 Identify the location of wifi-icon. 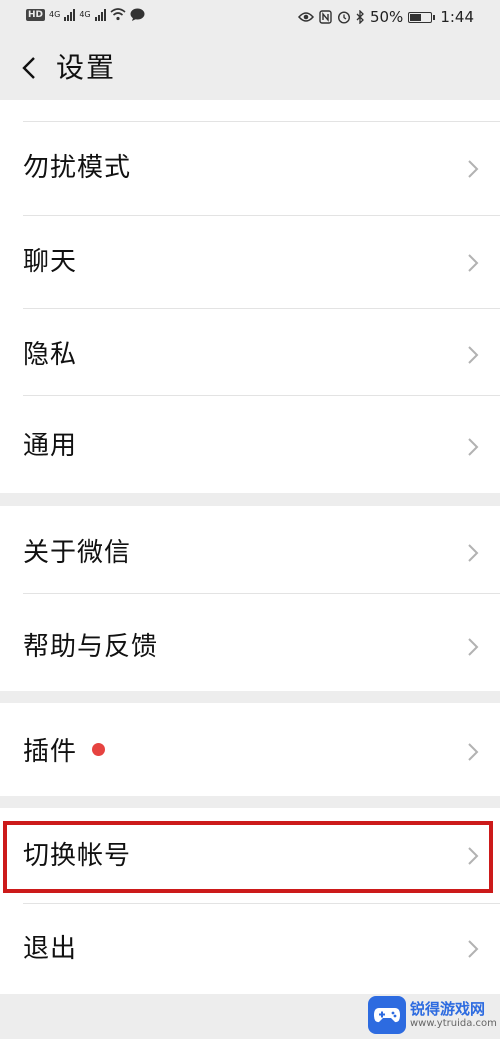
(118, 14).